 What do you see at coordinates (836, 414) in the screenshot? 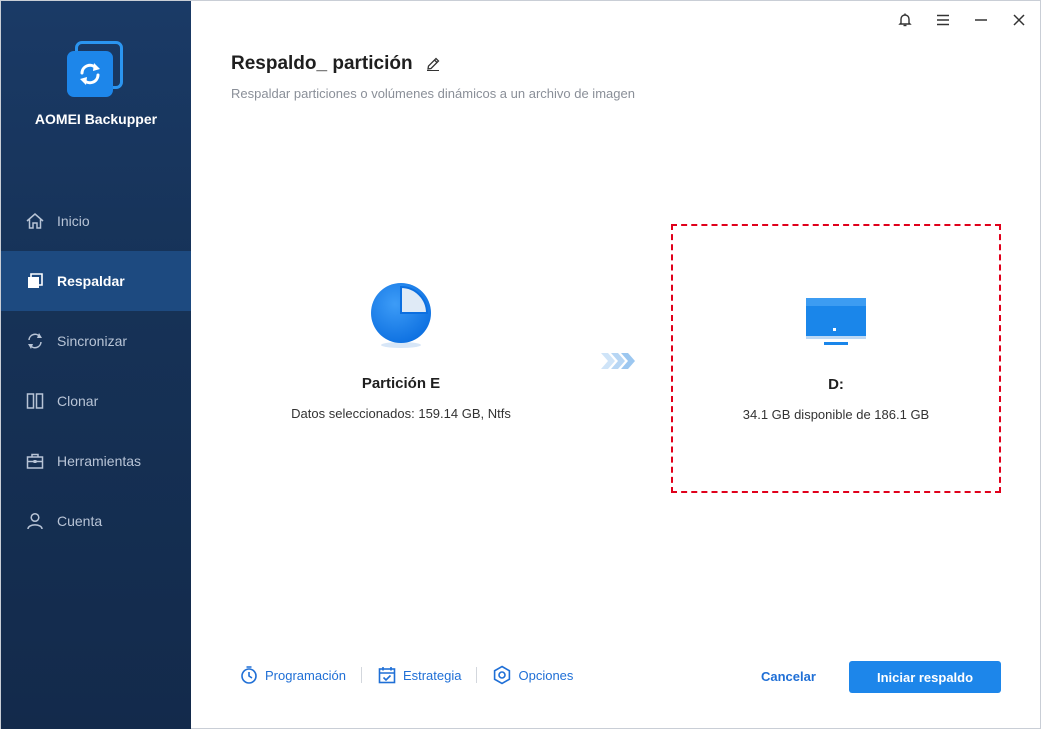
I see `destination-detail: 34.1 GB disponible de 186.1 GB` at bounding box center [836, 414].